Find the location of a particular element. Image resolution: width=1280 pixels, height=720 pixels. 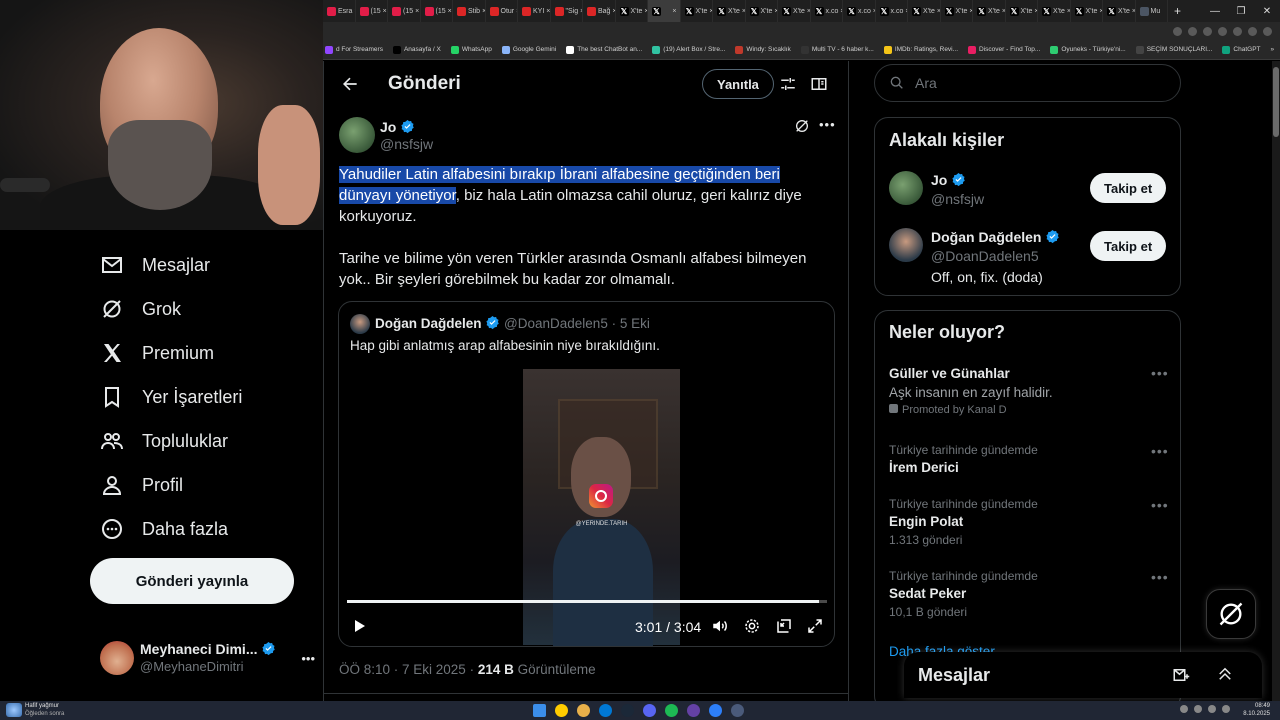

bookmarks-overflow-icon: » is located at coordinates (1273, 49).